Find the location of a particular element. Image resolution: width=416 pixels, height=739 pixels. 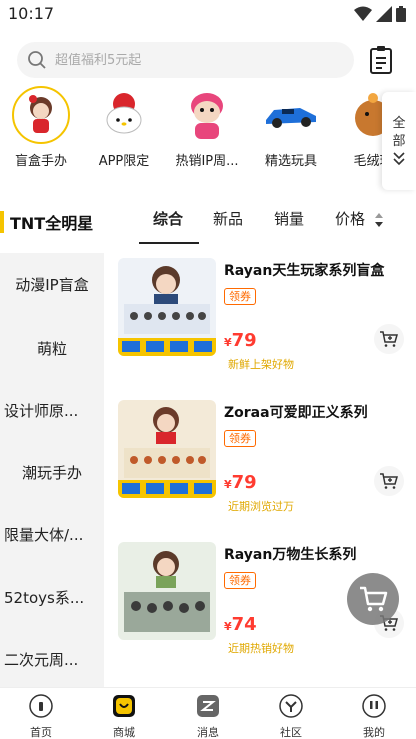

floating-cart-button is located at coordinates (373, 599).